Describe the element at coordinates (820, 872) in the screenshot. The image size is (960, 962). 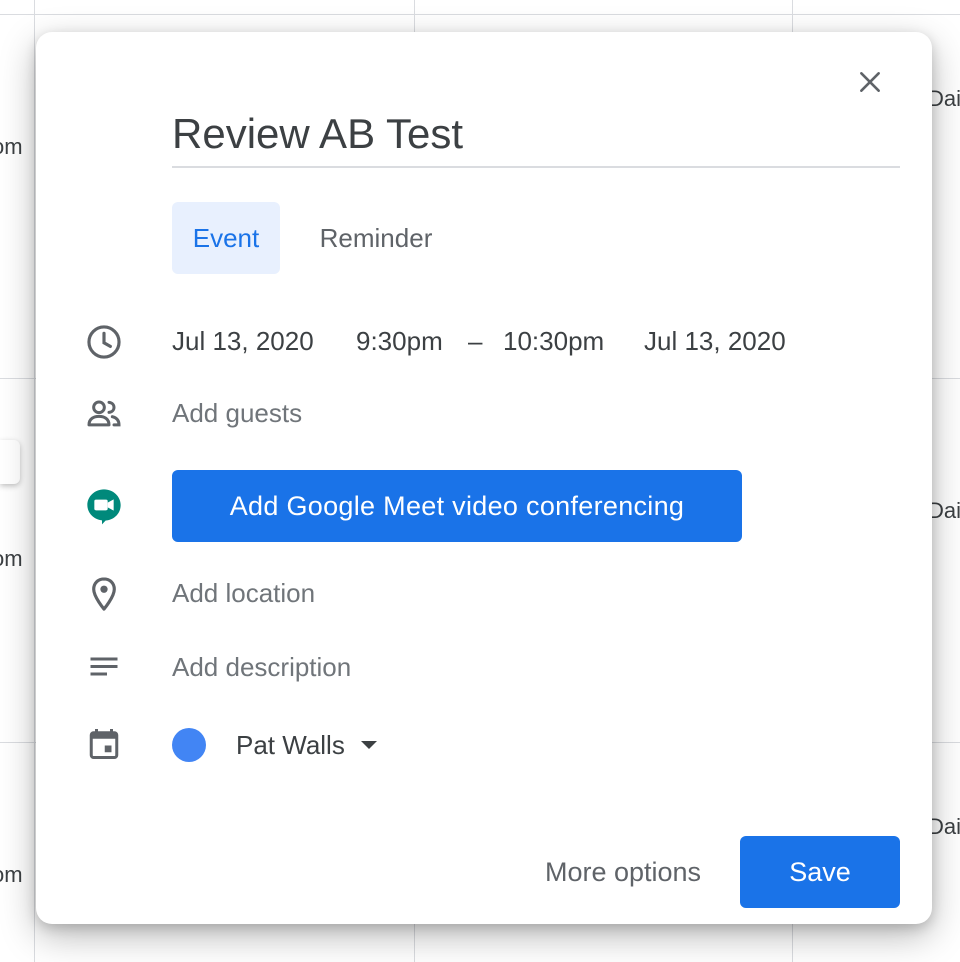
I see `save-button: Save` at that location.